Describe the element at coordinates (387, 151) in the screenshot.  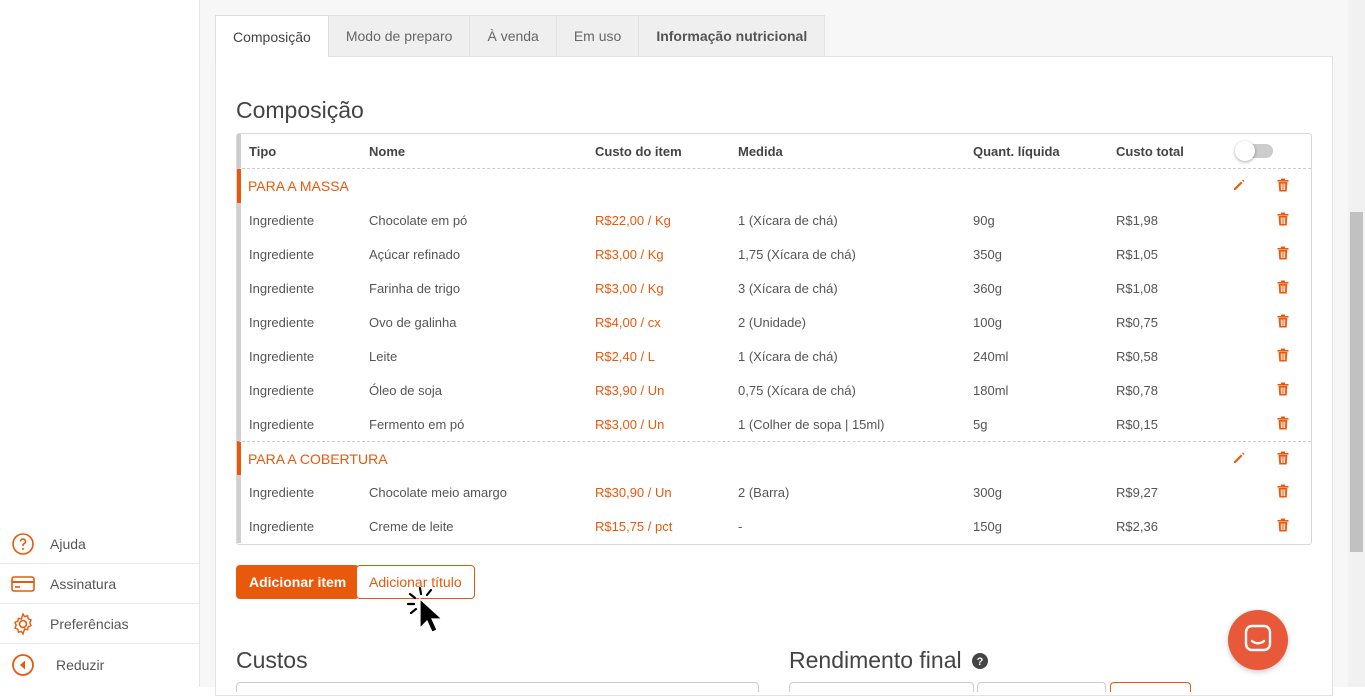
I see `header-nome: Nome` at that location.